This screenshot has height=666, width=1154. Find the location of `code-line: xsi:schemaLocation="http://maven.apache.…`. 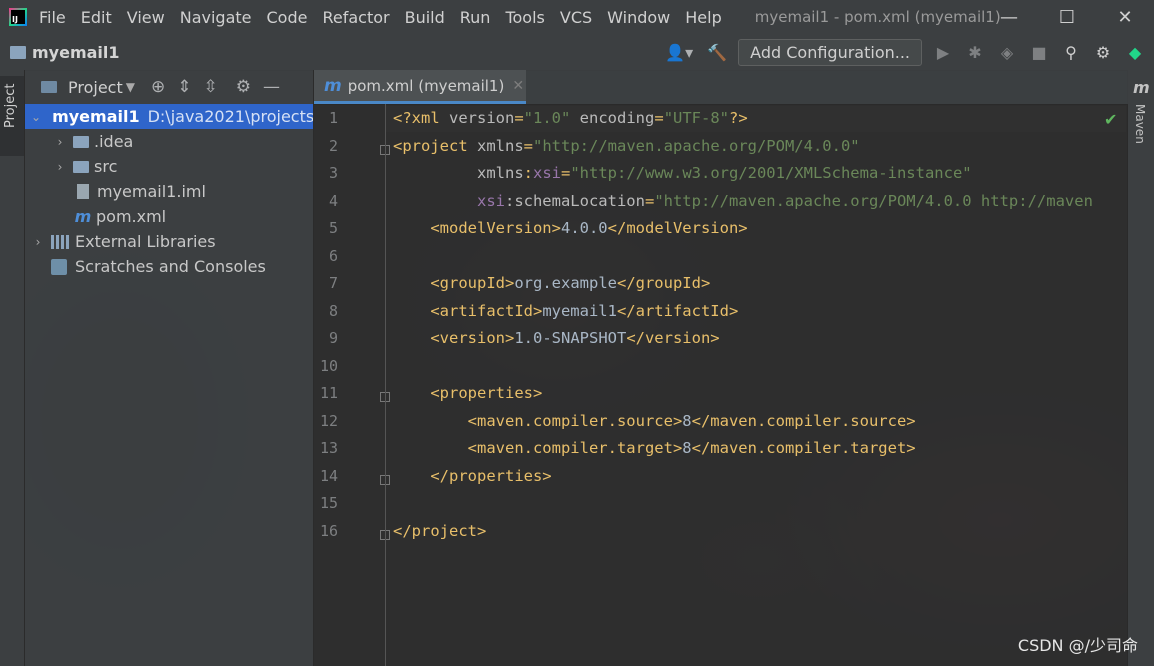

code-line: xsi:schemaLocation="http://maven.apache.… is located at coordinates (743, 201).